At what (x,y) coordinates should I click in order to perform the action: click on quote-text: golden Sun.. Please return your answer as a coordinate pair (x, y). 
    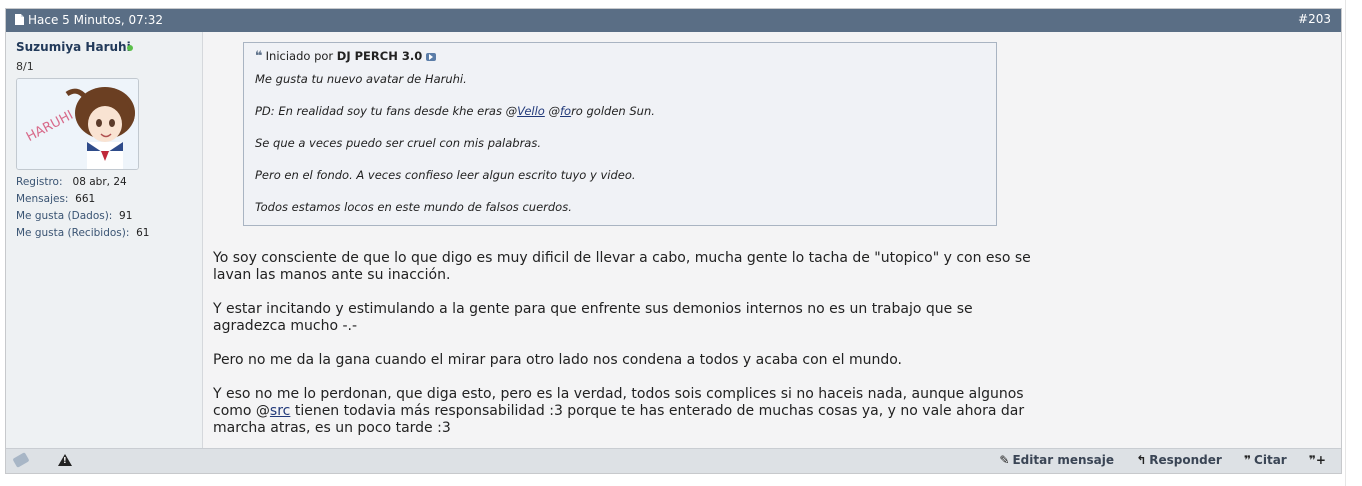
    Looking at the image, I should click on (618, 111).